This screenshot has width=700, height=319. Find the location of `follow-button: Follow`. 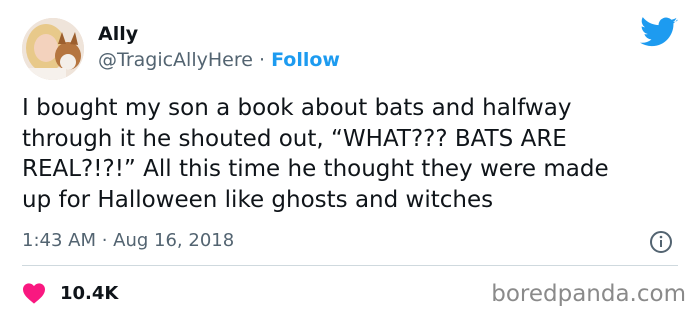

follow-button: Follow is located at coordinates (305, 60).